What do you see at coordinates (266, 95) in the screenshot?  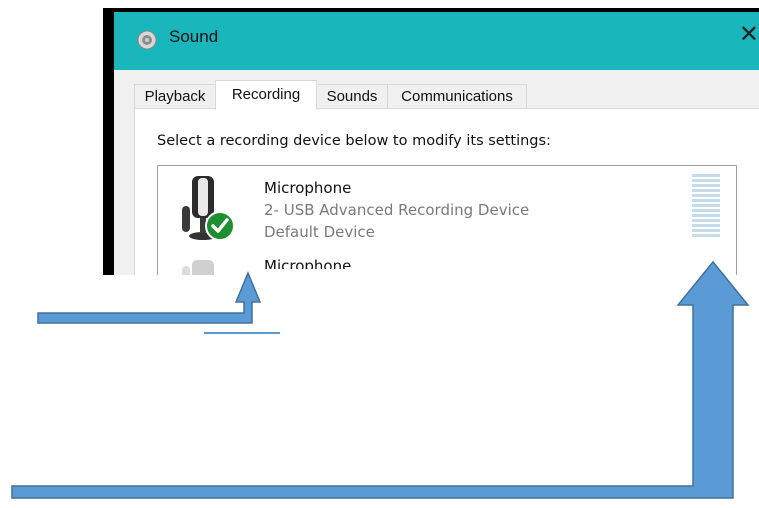 I see `tab-recording: Recording` at bounding box center [266, 95].